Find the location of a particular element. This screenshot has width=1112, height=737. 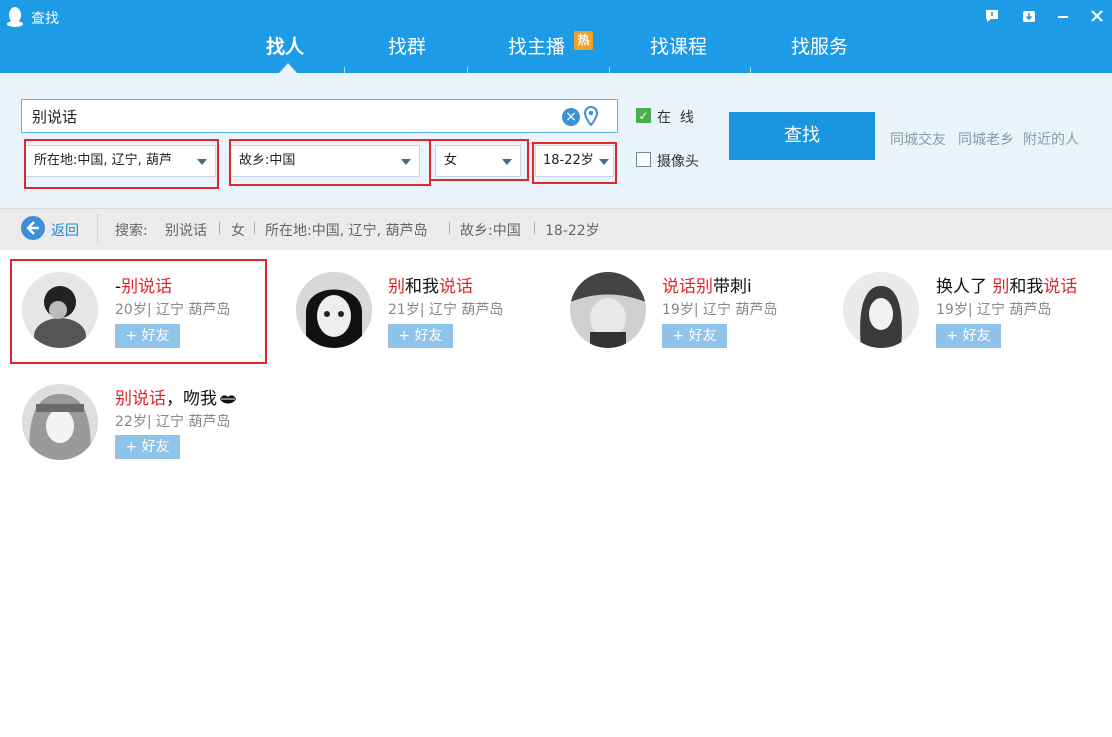

breadcrumb-item: 女 is located at coordinates (238, 231).